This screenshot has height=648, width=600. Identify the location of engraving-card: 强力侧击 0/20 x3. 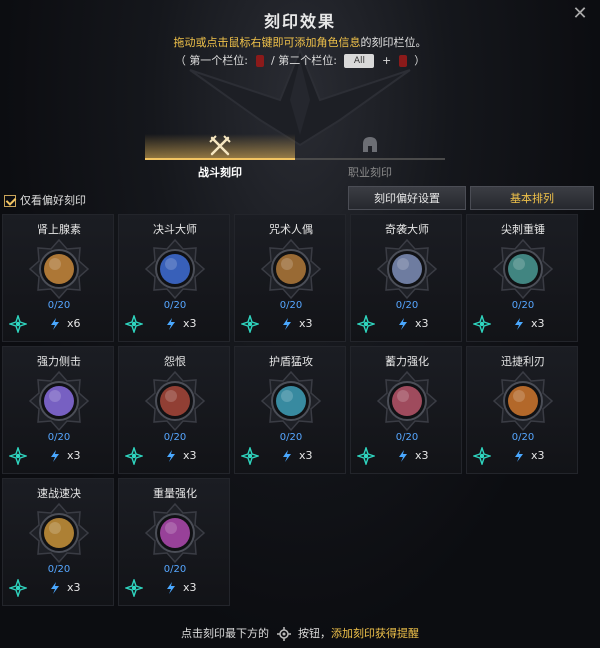
(58, 410).